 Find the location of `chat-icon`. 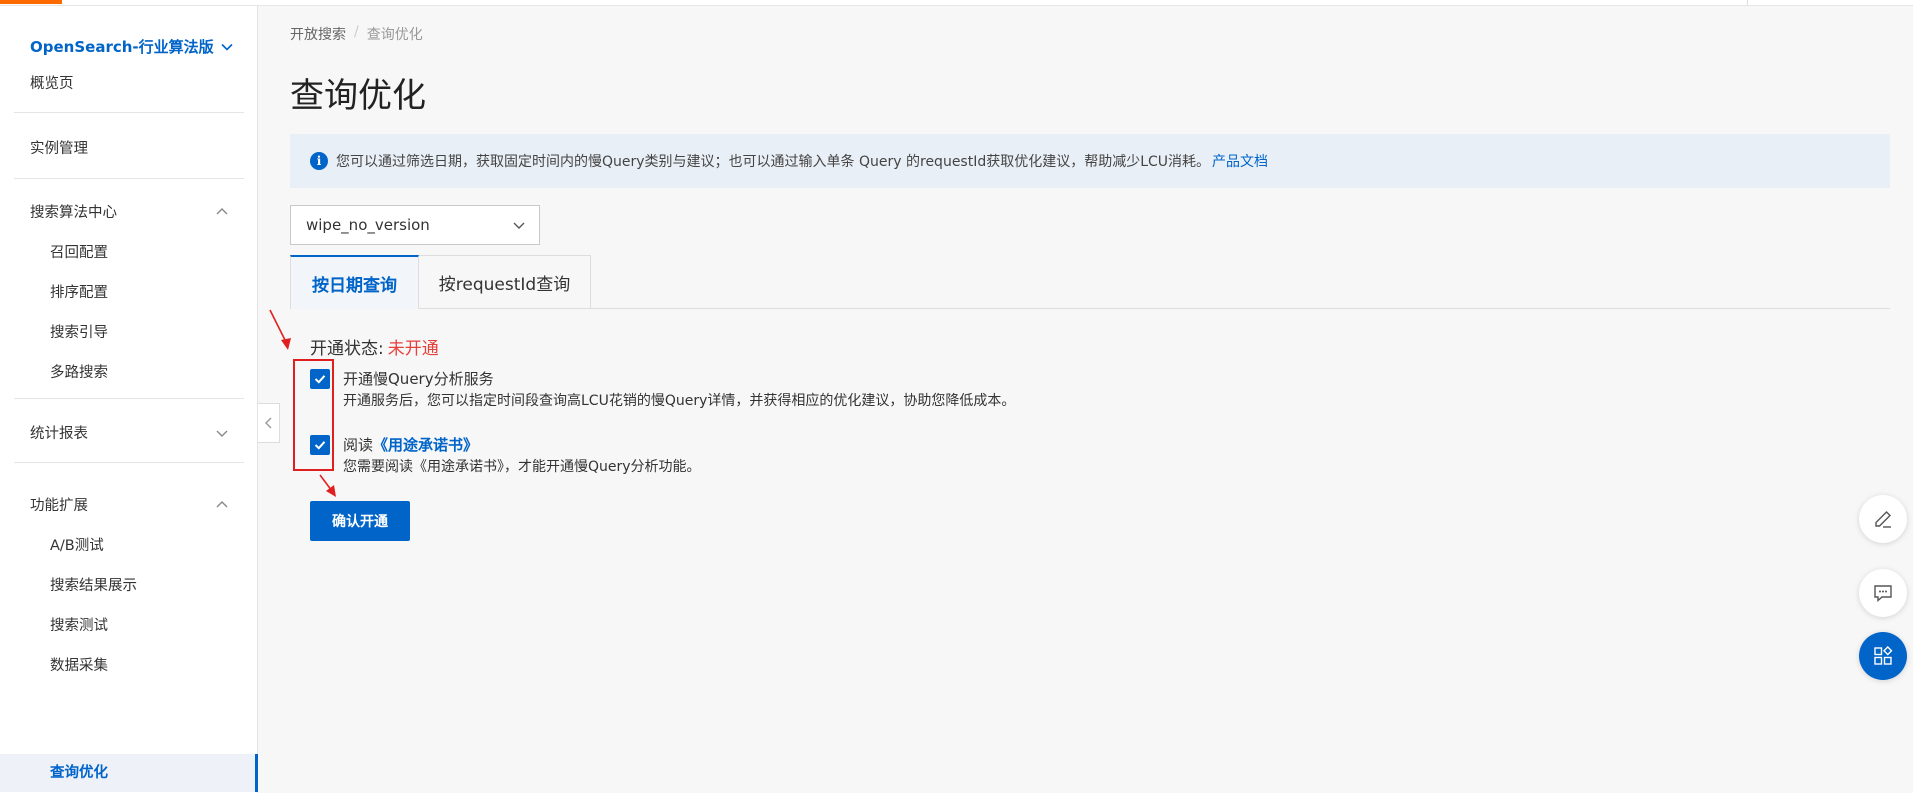

chat-icon is located at coordinates (1883, 594).